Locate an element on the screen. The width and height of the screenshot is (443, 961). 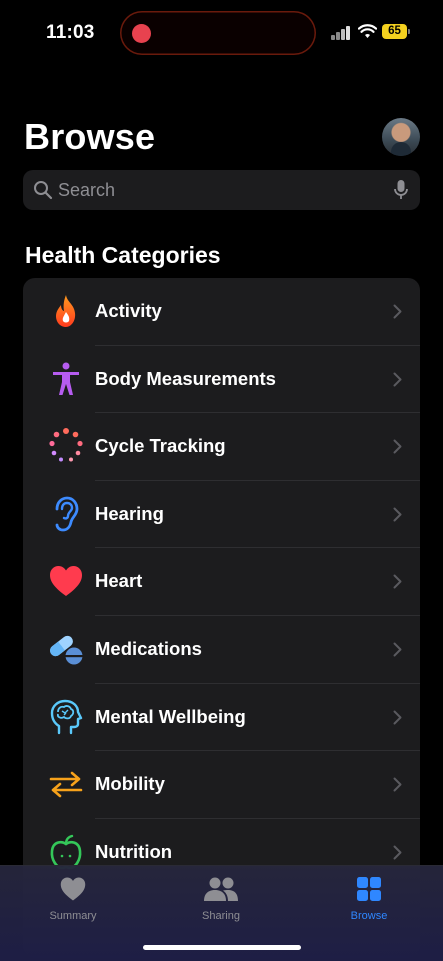
category-row-hearing: Hearing is located at coordinates (221, 515).